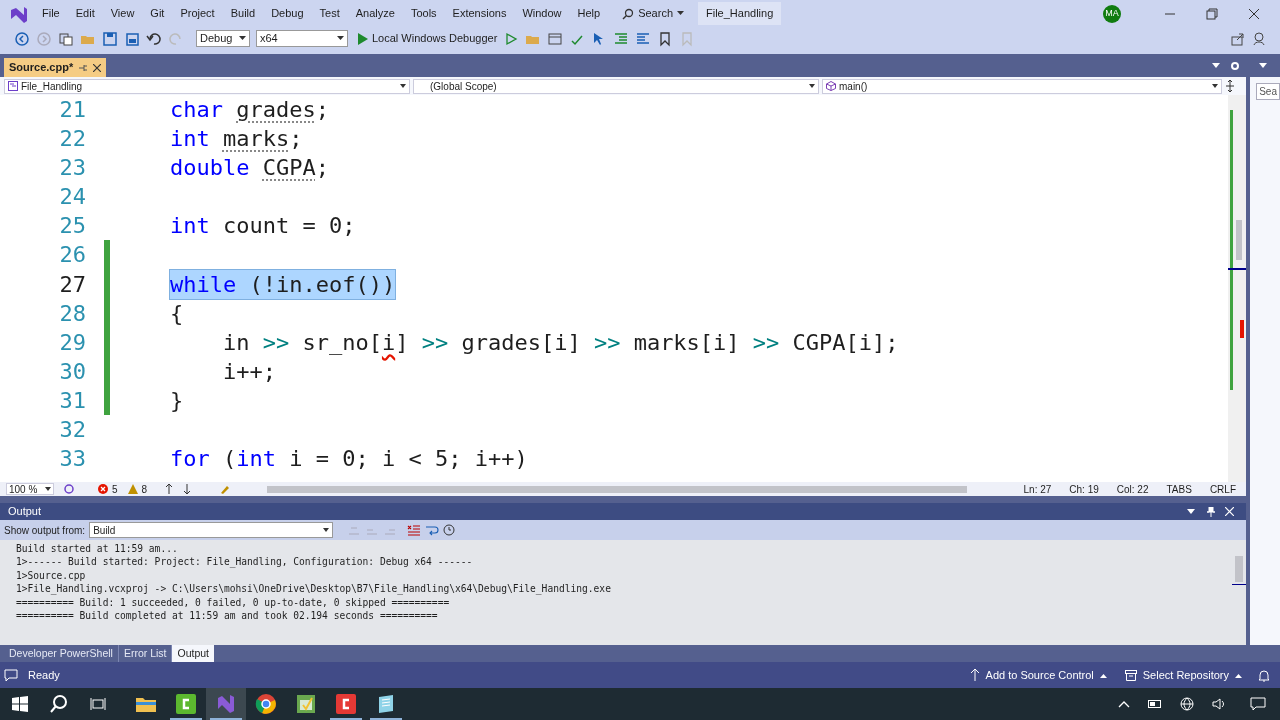  Describe the element at coordinates (542, 13) in the screenshot. I see `menu-item: Window` at that location.